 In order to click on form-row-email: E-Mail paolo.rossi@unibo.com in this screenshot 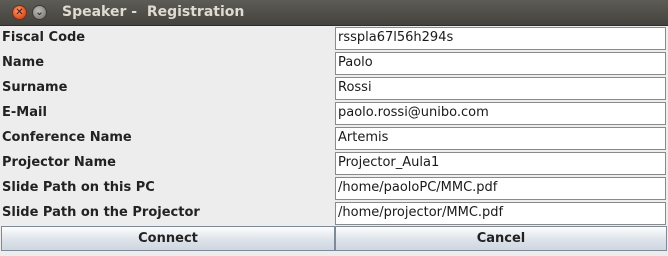, I will do `click(334, 113)`.